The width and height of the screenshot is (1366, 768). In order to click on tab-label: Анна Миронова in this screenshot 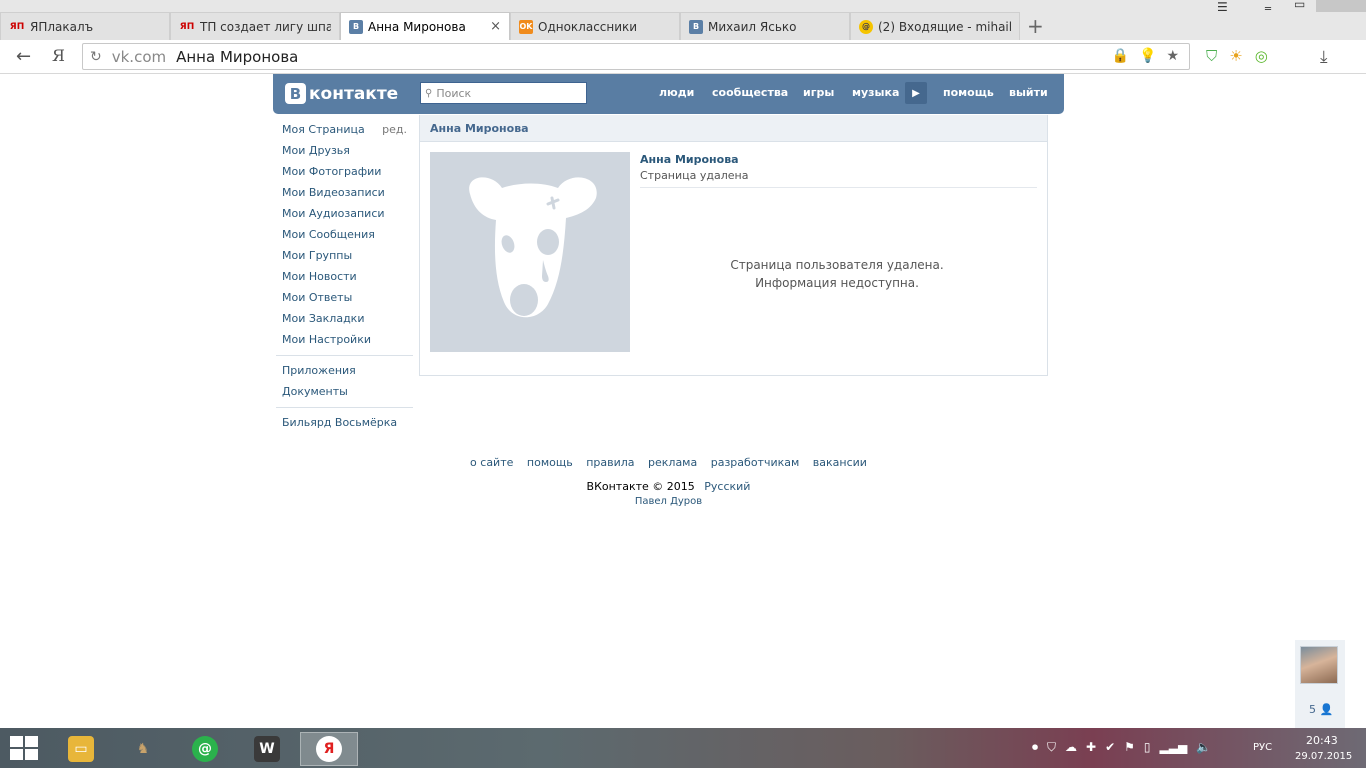, I will do `click(417, 26)`.